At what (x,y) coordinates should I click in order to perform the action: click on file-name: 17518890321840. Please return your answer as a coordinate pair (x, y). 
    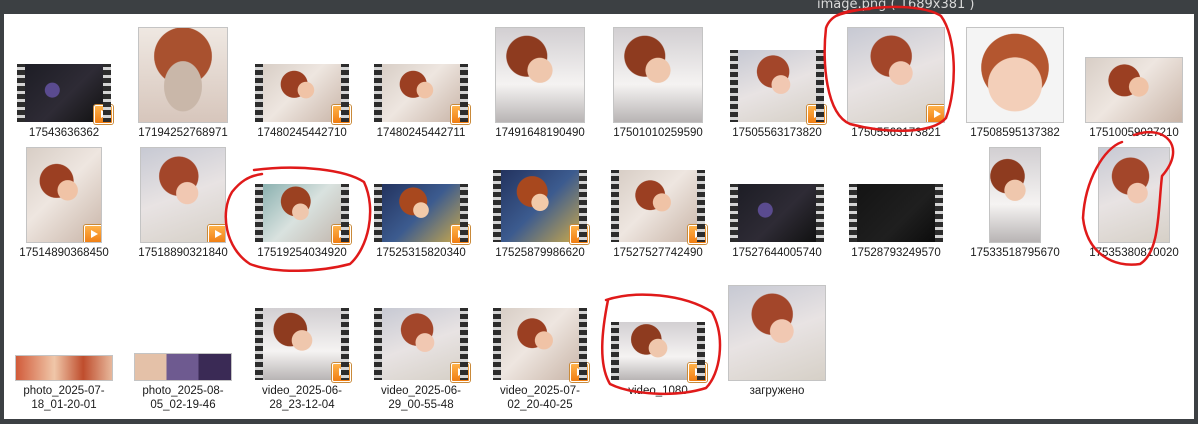
    Looking at the image, I should click on (183, 253).